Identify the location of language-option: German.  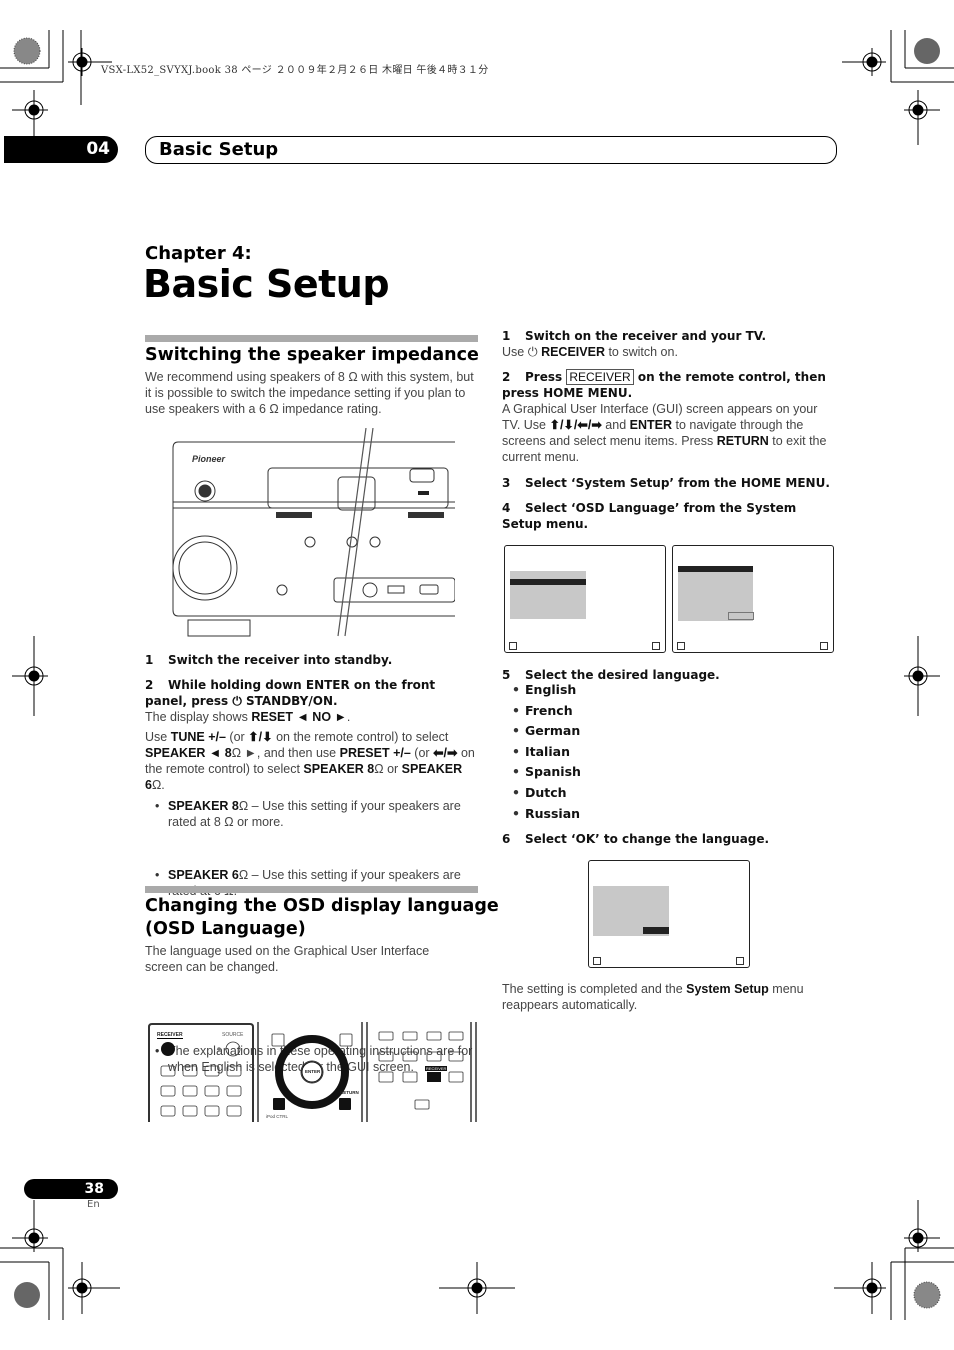
(602, 733).